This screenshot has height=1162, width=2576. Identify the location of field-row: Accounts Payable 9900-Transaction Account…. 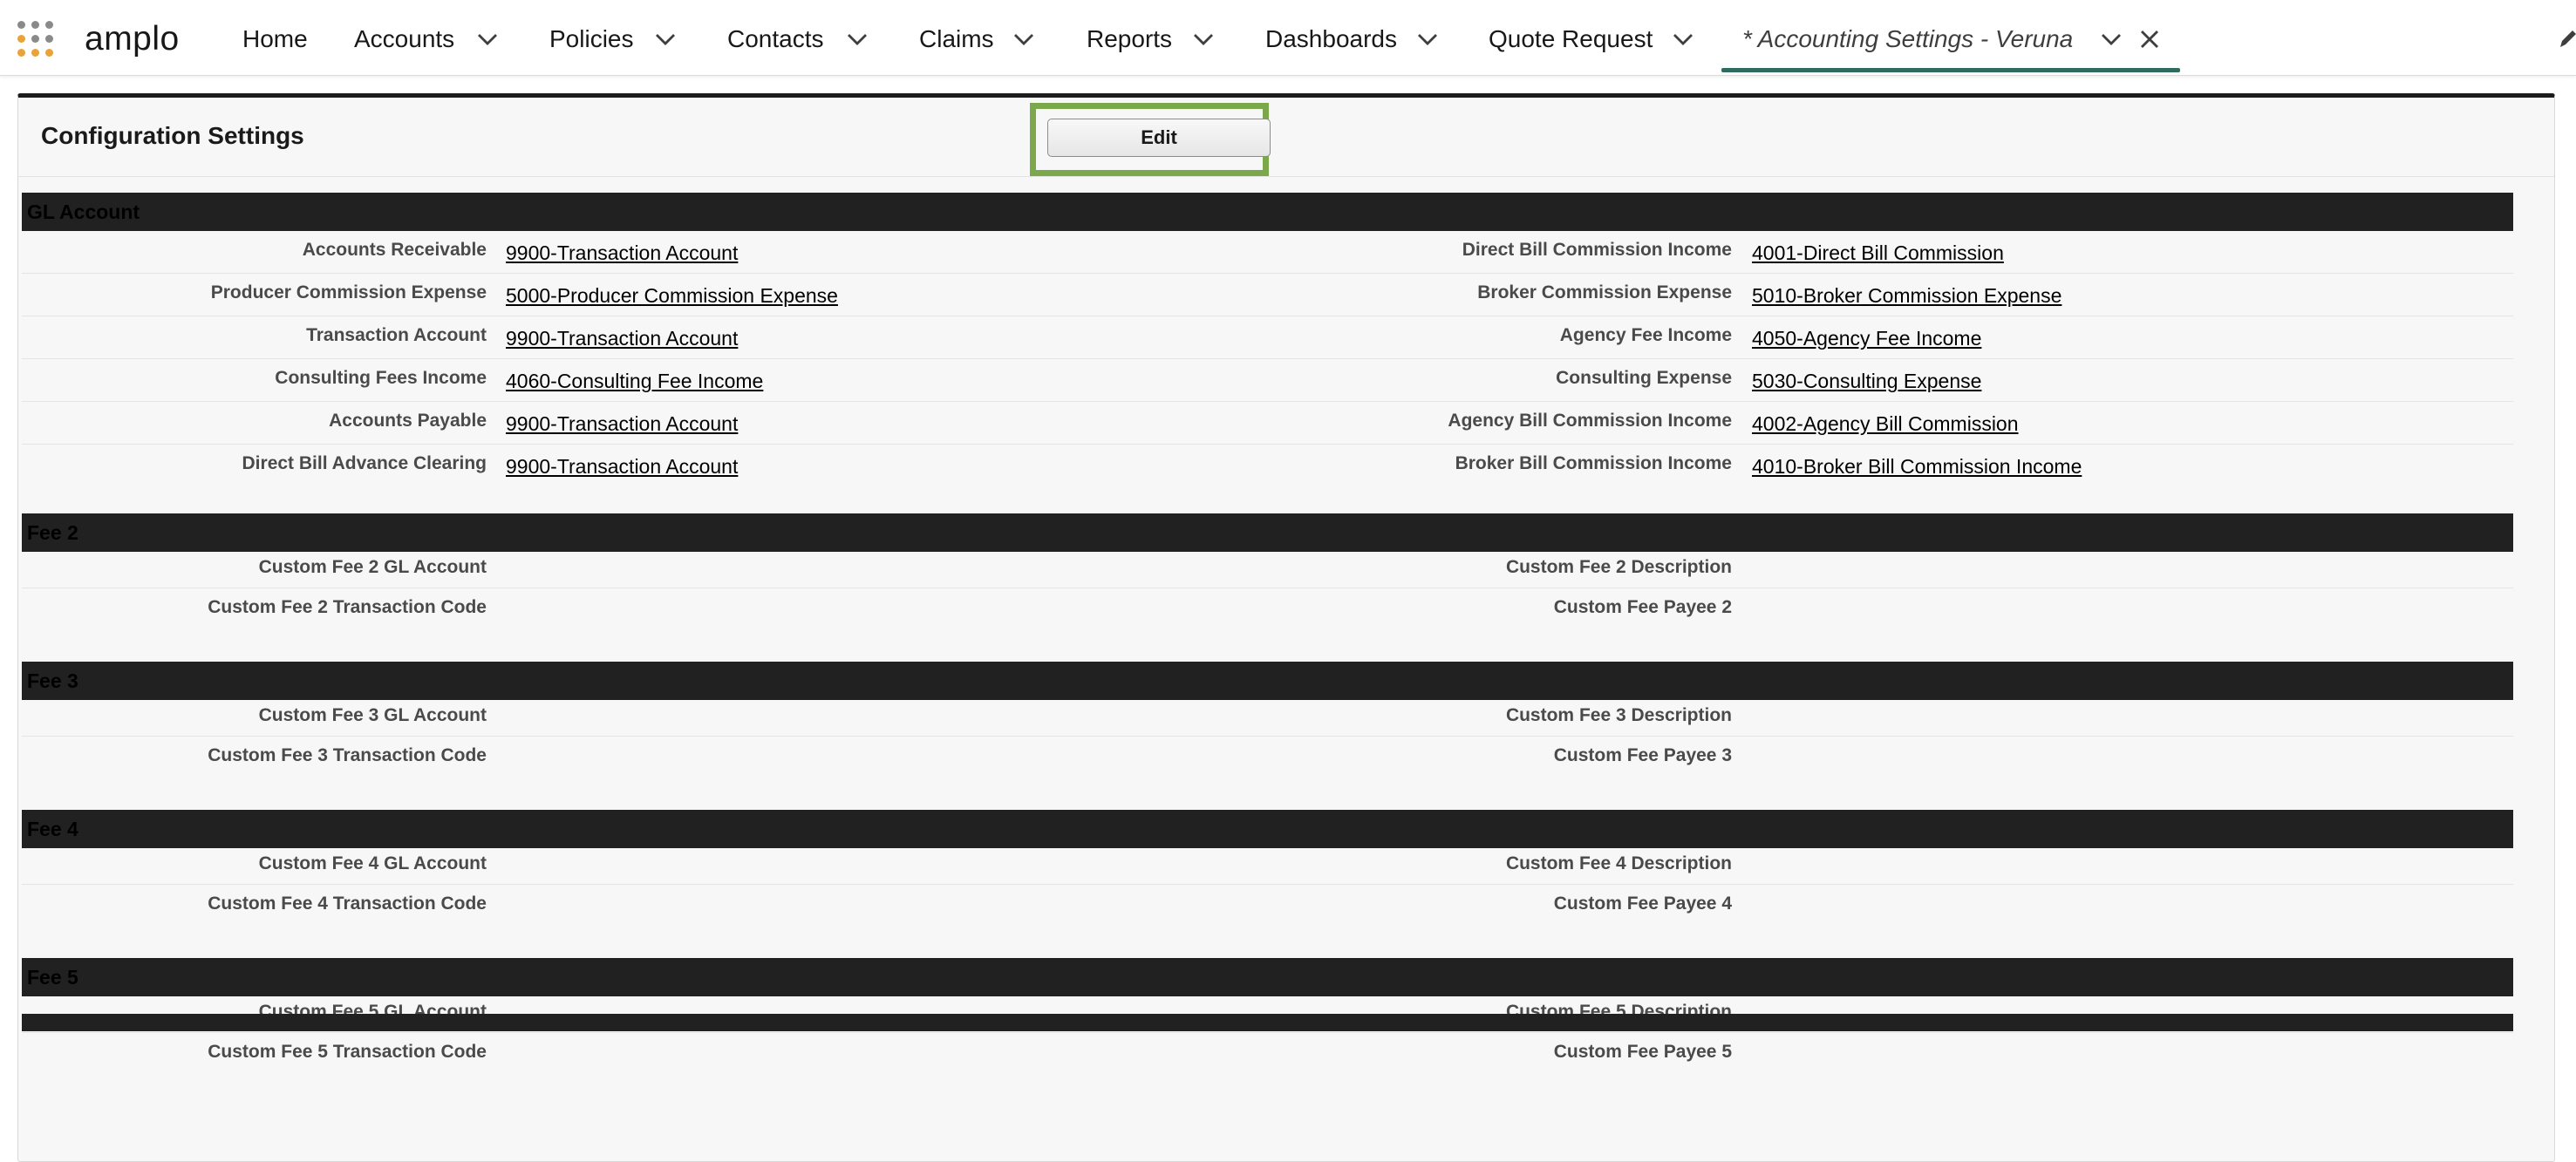
(1267, 423).